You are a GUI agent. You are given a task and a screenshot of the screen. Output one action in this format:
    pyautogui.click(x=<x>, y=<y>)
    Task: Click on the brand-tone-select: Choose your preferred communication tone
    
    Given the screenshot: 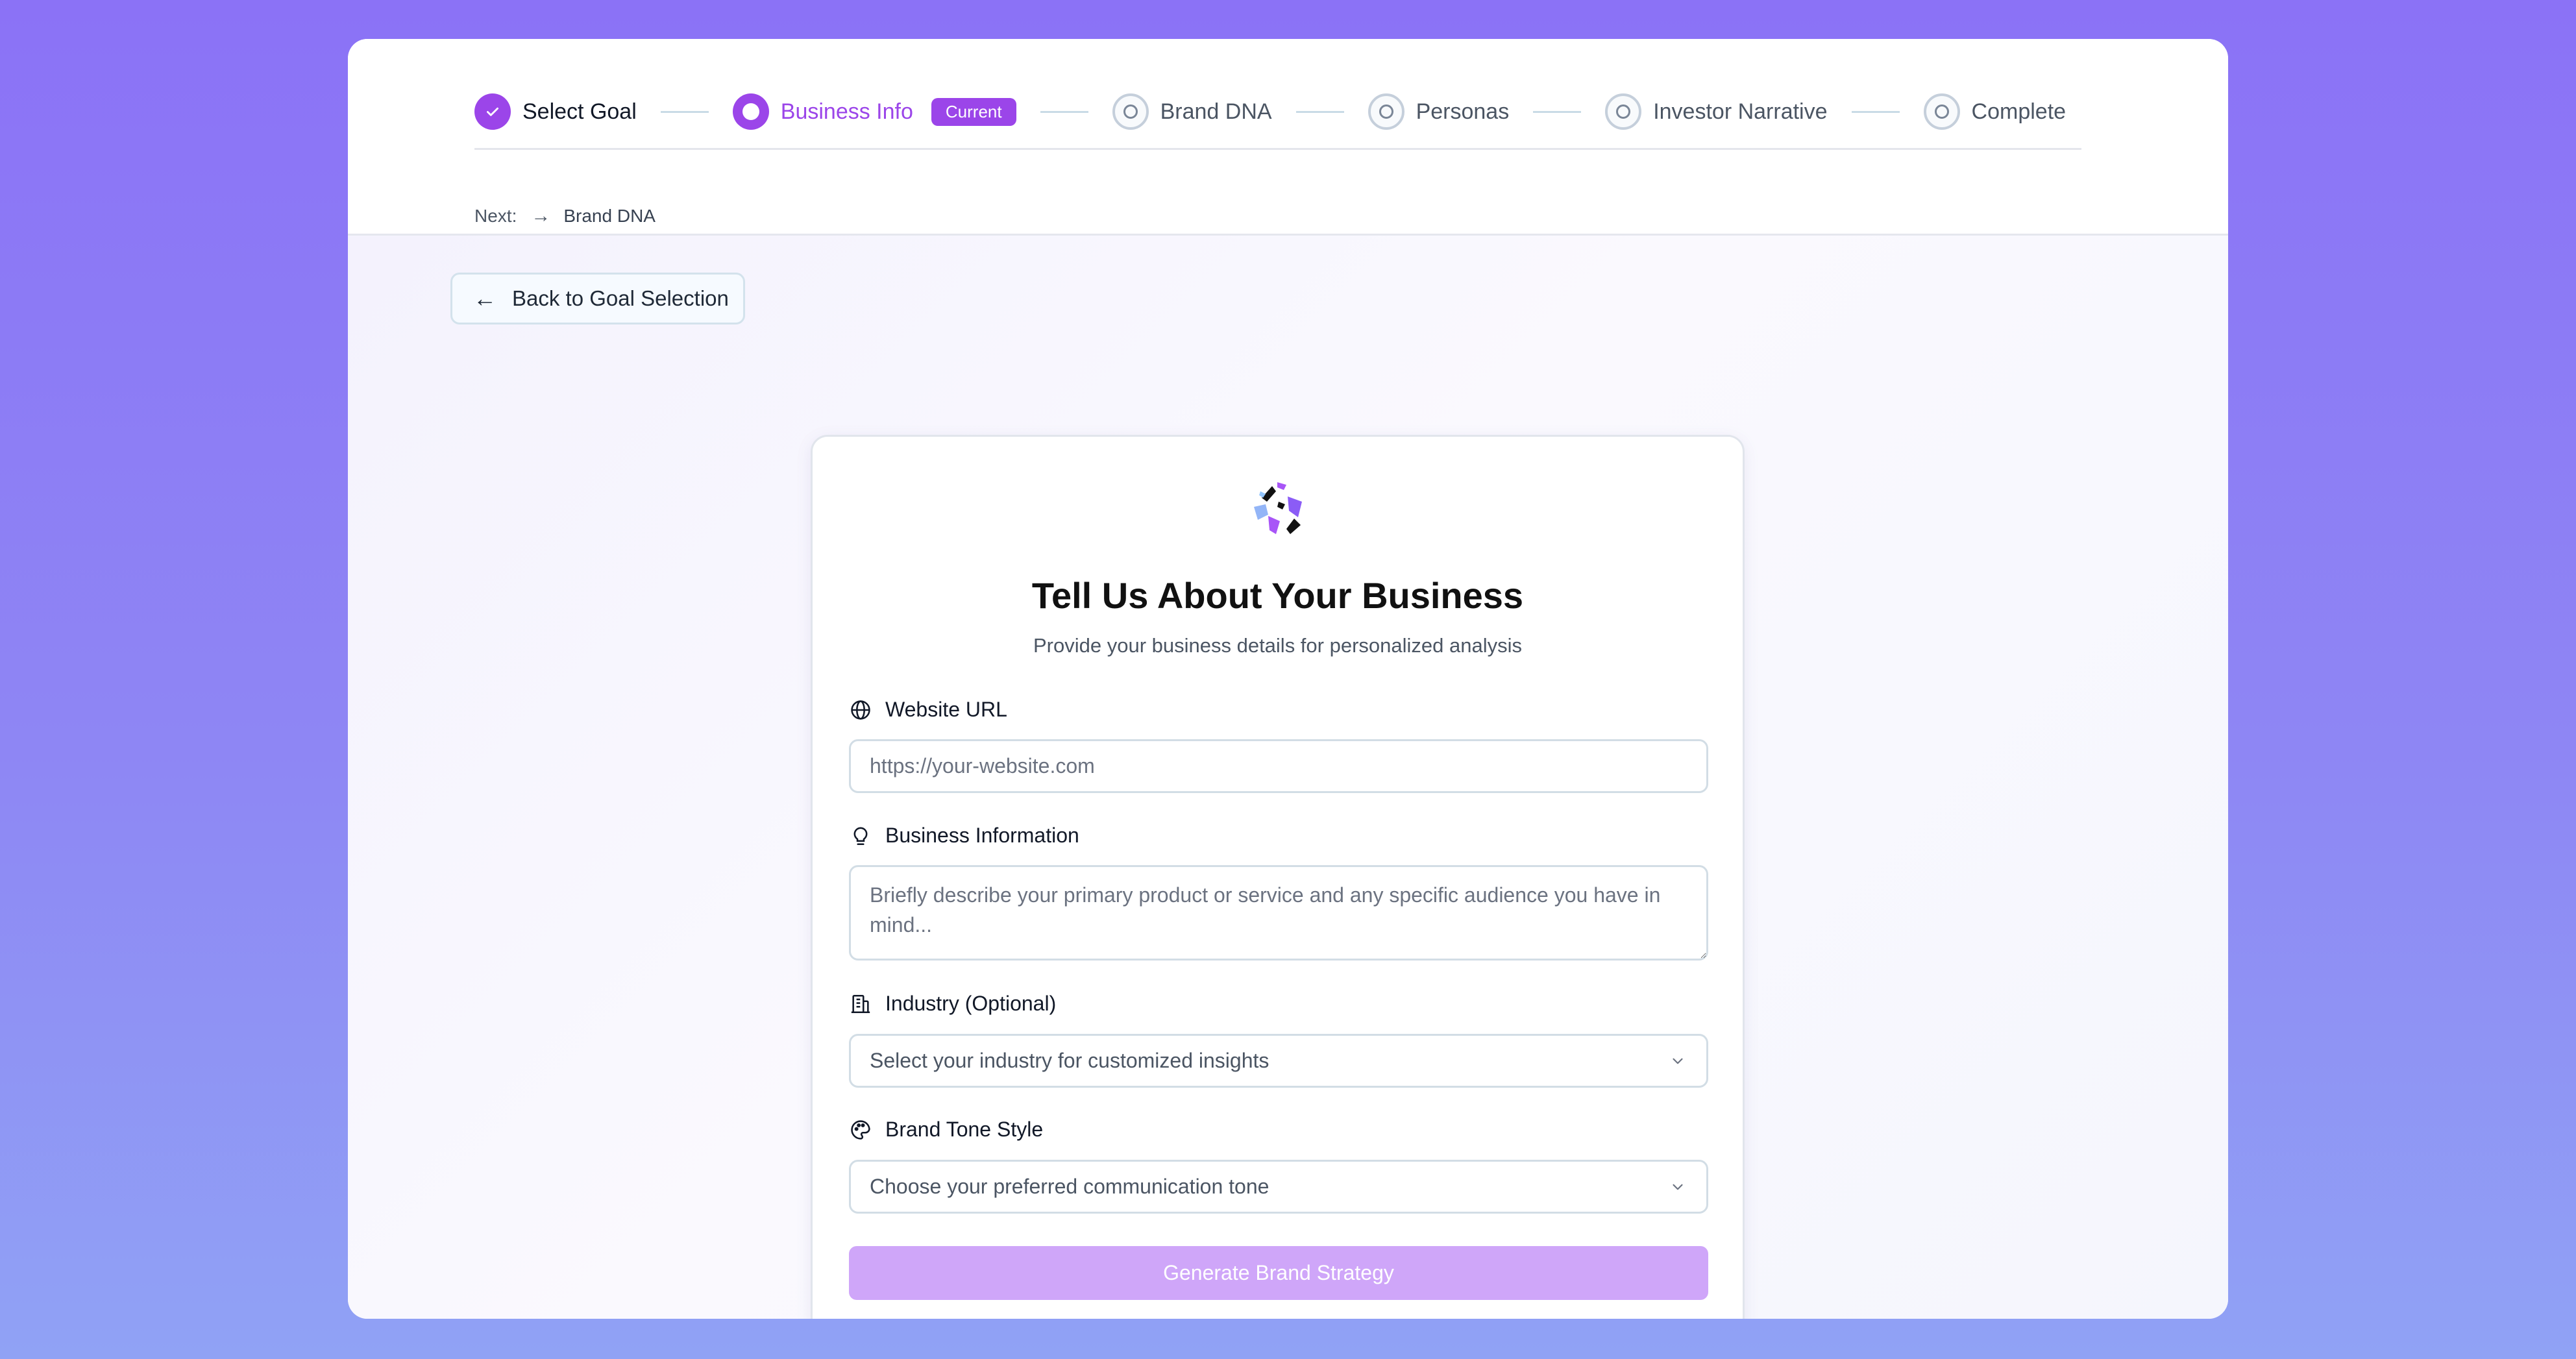 What is the action you would take?
    pyautogui.click(x=1278, y=1187)
    